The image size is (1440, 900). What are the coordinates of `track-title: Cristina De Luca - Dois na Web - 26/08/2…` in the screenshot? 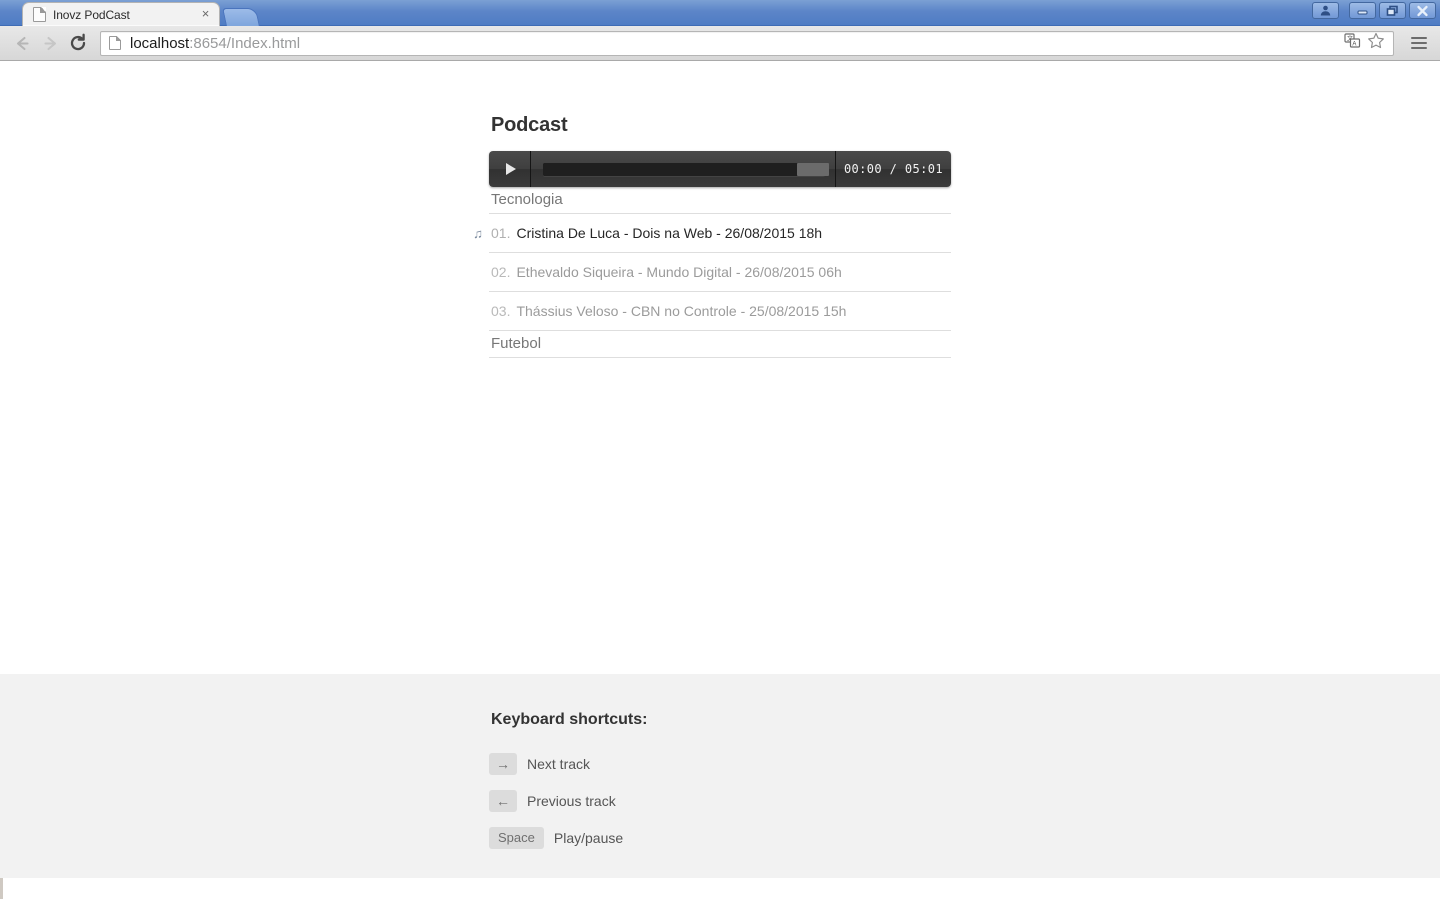 It's located at (669, 233).